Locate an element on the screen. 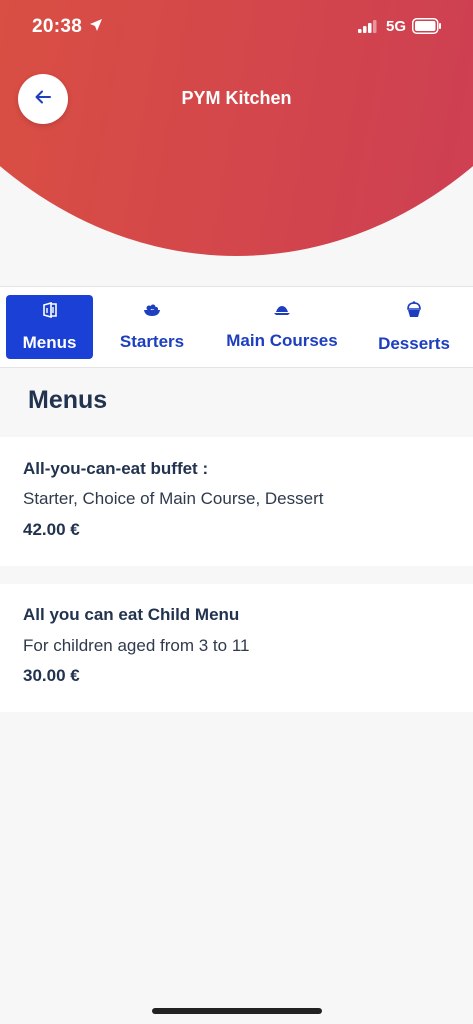  tab-desserts: Desserts is located at coordinates (414, 327).